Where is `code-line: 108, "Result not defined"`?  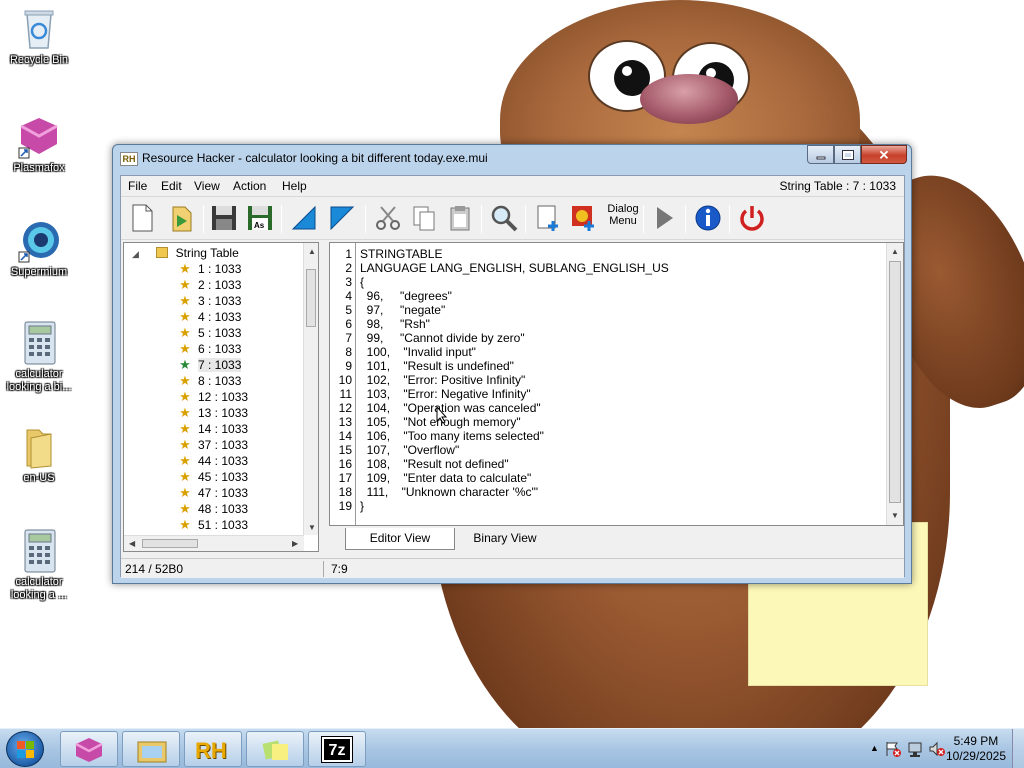
code-line: 108, "Result not defined" is located at coordinates (434, 464).